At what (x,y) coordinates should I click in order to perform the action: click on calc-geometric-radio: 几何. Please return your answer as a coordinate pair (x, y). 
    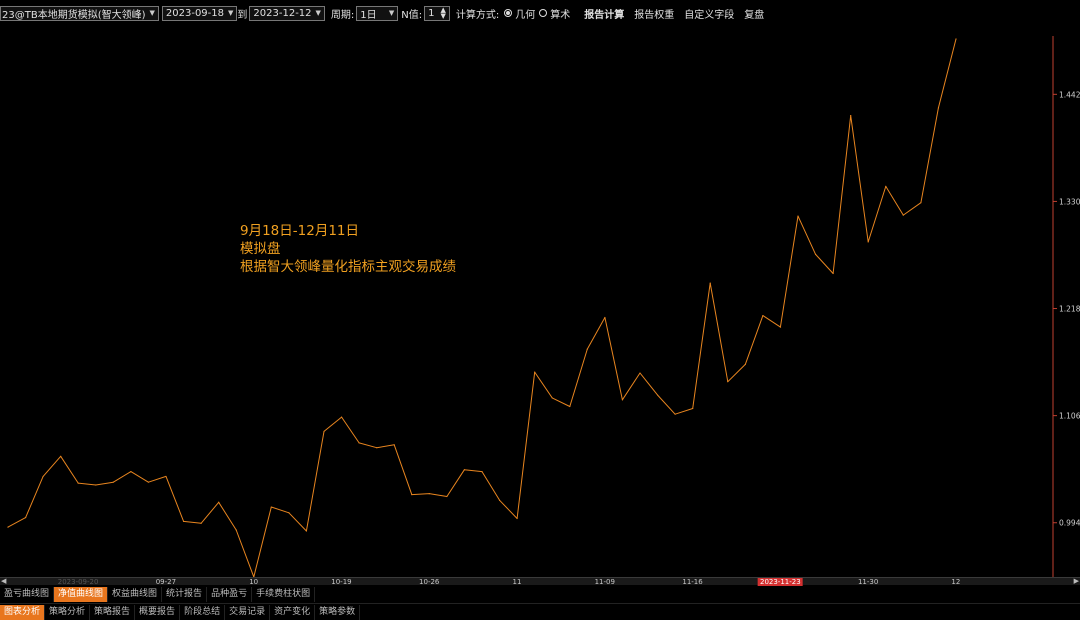
    Looking at the image, I should click on (519, 13).